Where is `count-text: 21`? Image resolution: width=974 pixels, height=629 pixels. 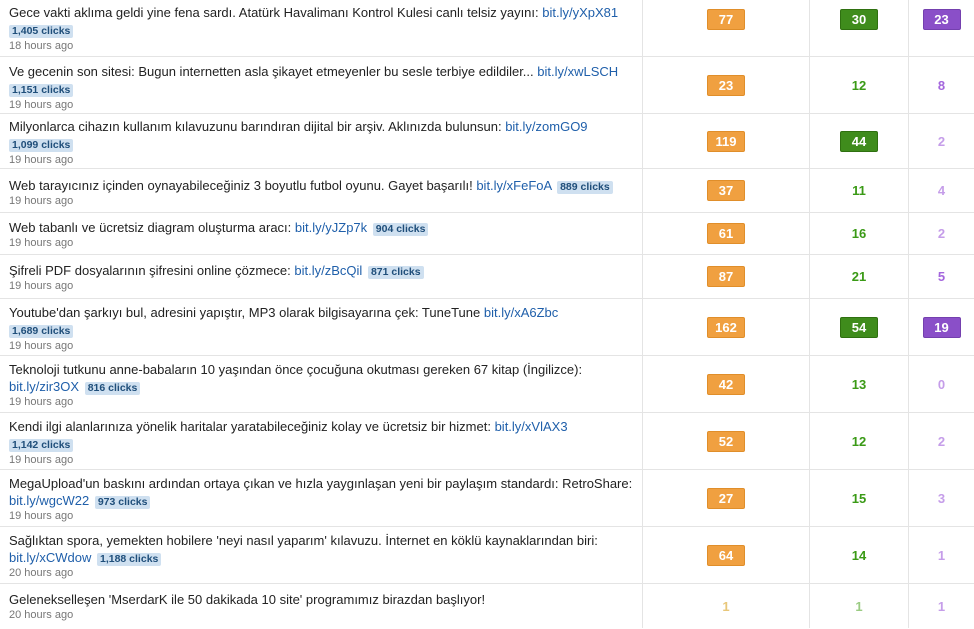 count-text: 21 is located at coordinates (859, 276).